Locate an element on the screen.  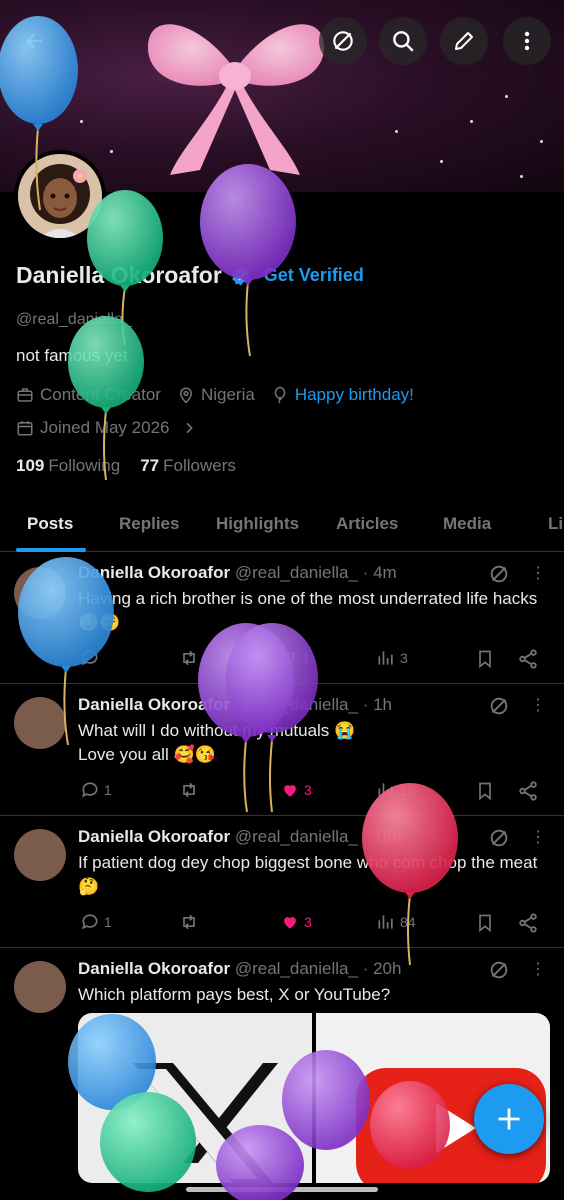
post-header: Daniella Okoroafor @real_daniella_ · 18h is located at coordinates (239, 837).